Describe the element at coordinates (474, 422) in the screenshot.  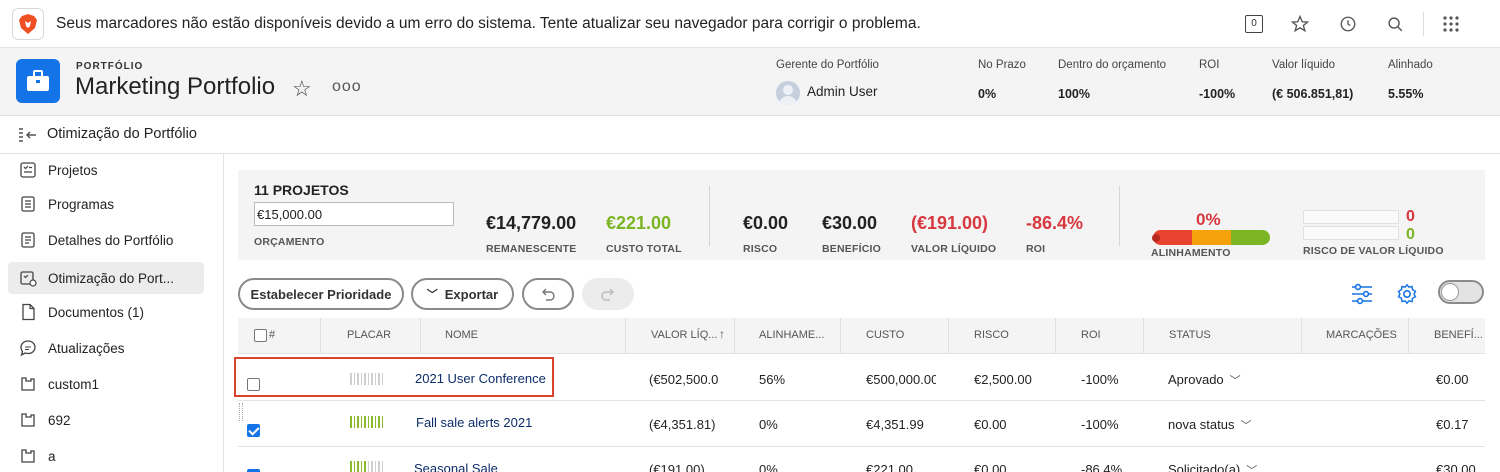
I see `project-name-link: Fall sale alerts 2021` at that location.